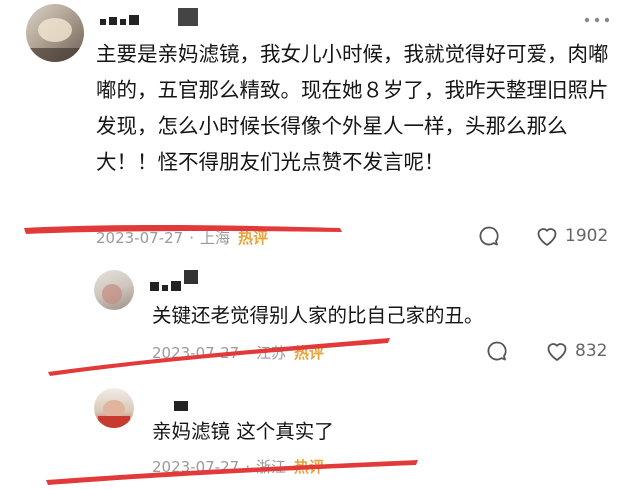 This screenshot has width=640, height=489. I want to click on comment-meta: 2023-07-27 · 江苏 热评, so click(238, 352).